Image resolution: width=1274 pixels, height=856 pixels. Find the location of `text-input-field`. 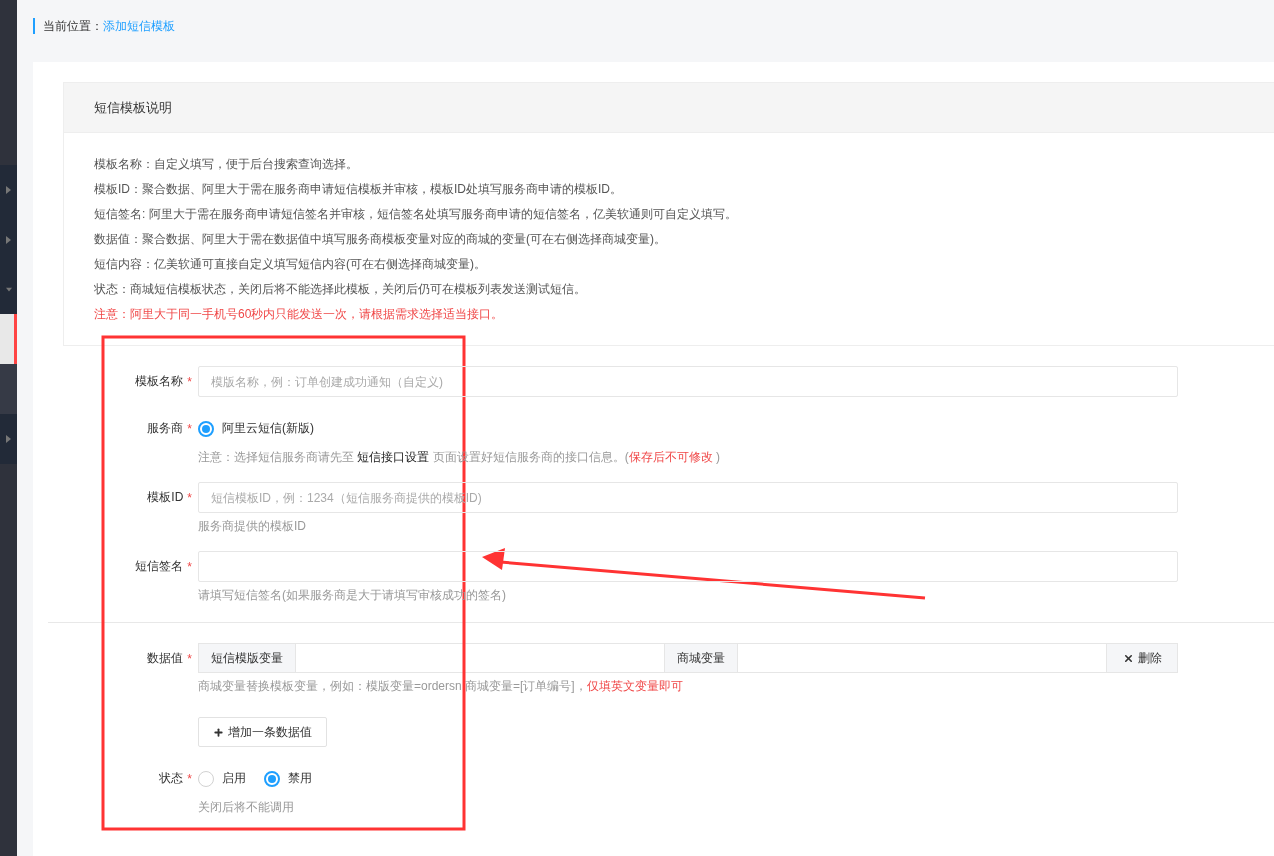

text-input-field is located at coordinates (688, 566).